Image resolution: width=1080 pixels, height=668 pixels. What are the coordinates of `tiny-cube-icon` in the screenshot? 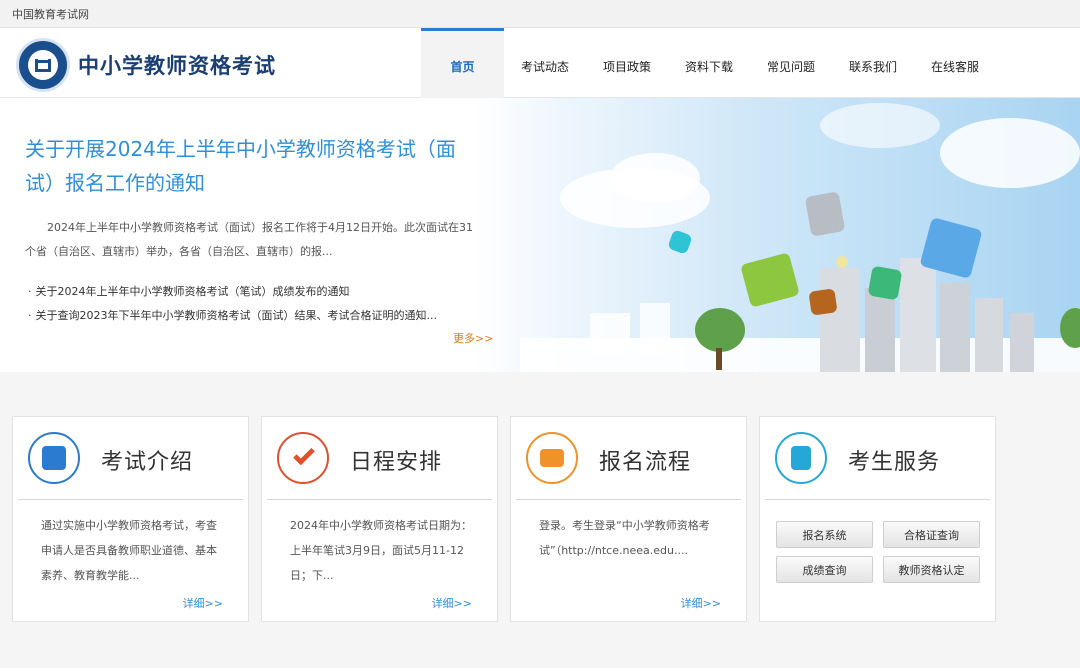 It's located at (842, 262).